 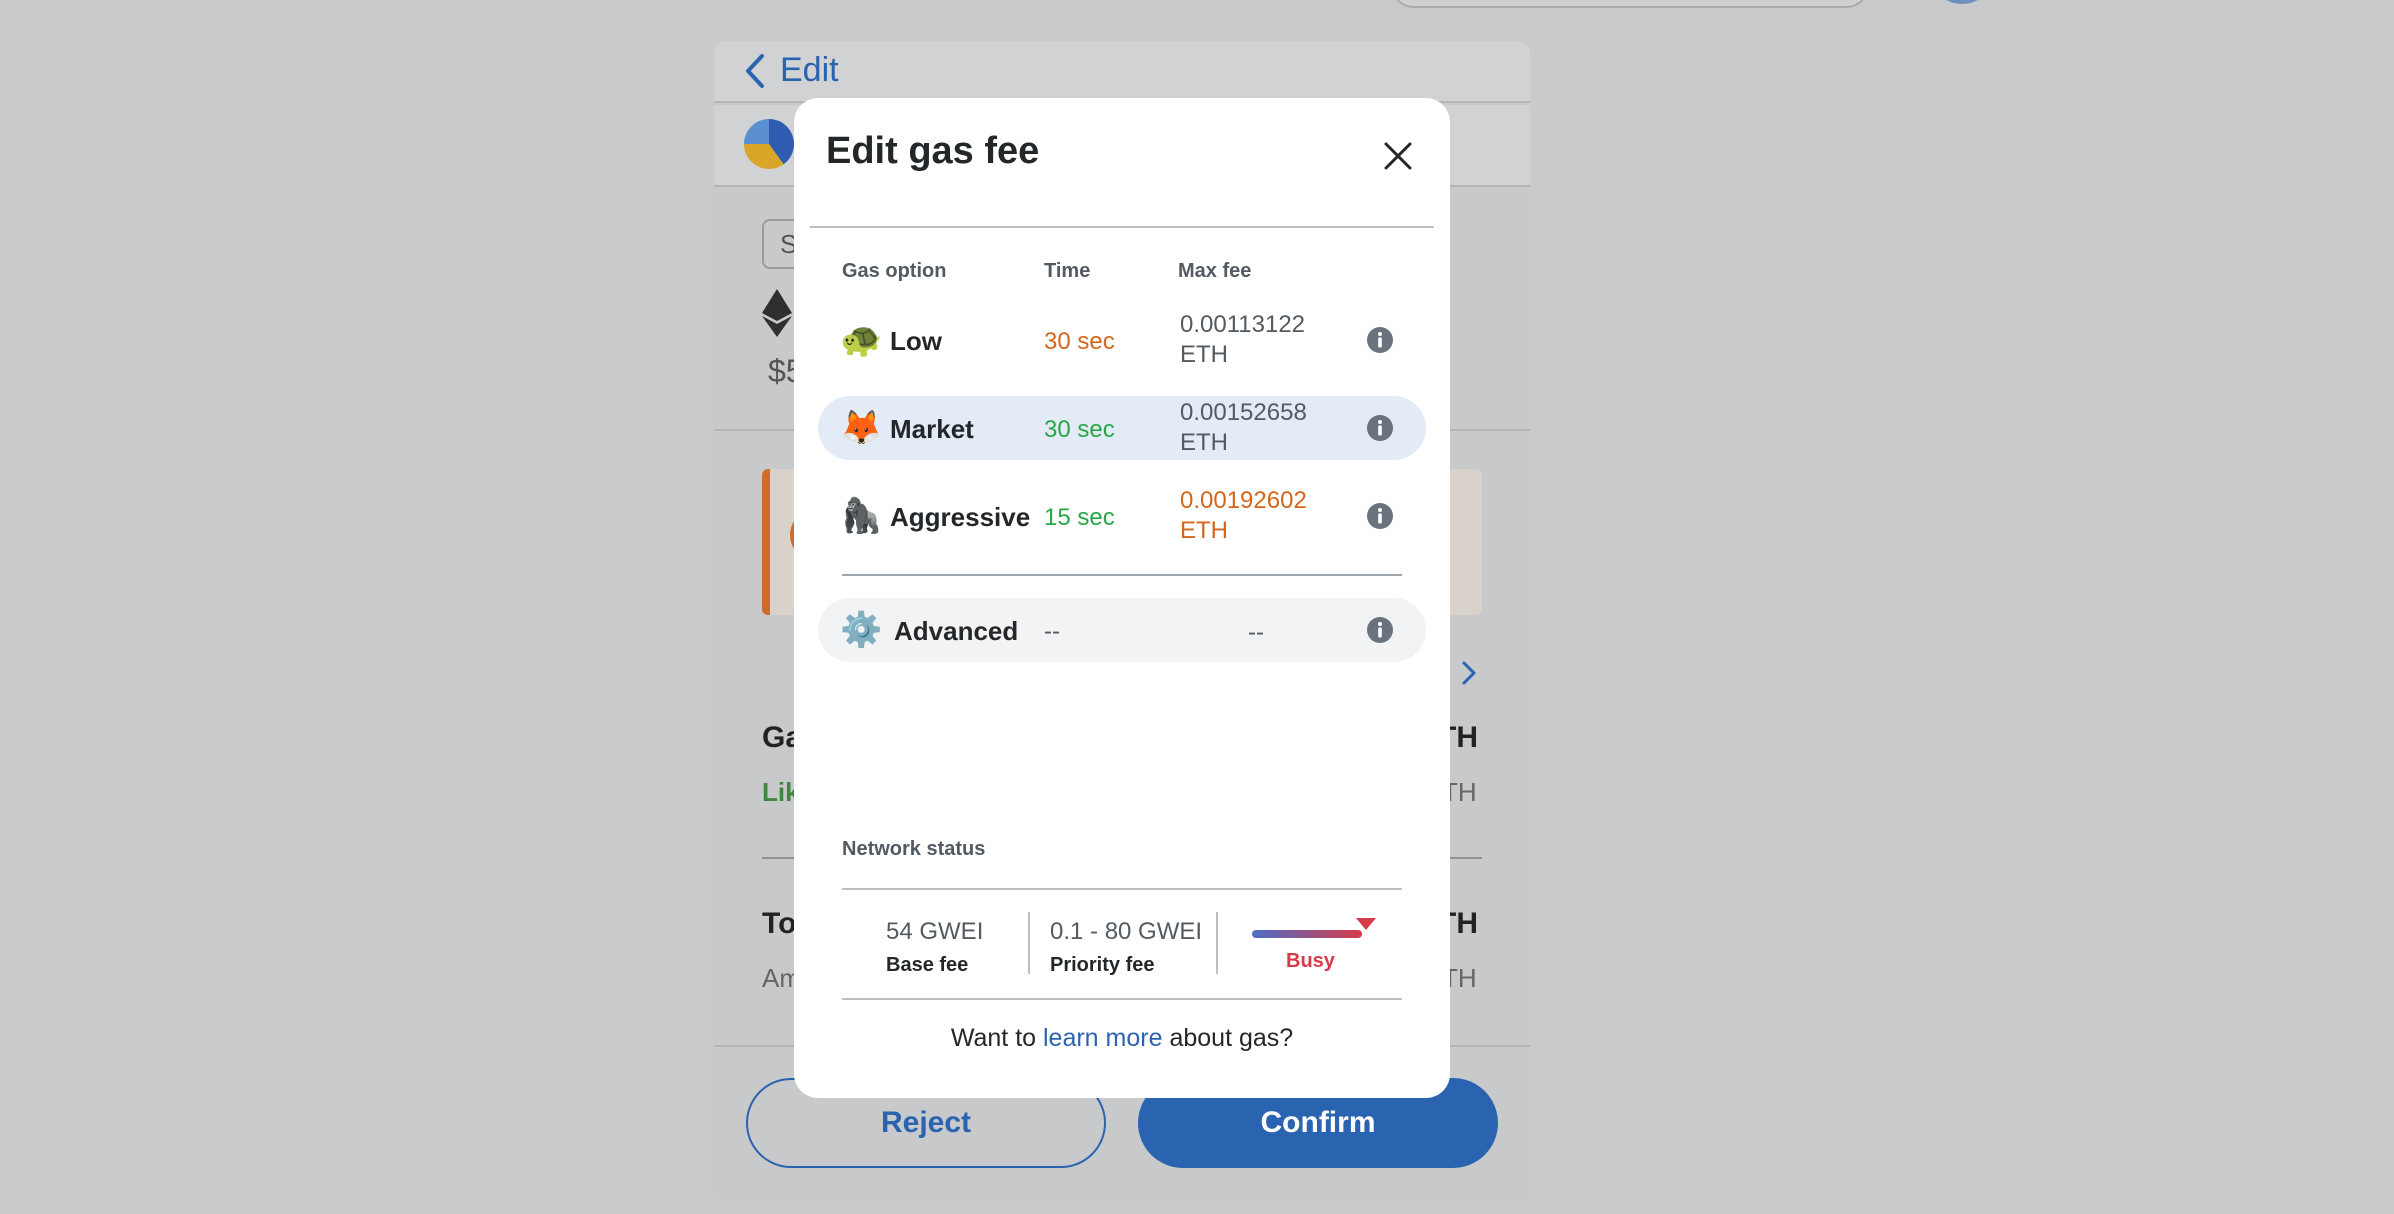 I want to click on ethereum-icon, so click(x=777, y=313).